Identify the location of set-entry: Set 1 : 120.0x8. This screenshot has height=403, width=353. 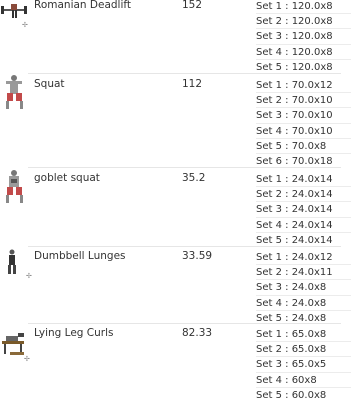
(303, 7).